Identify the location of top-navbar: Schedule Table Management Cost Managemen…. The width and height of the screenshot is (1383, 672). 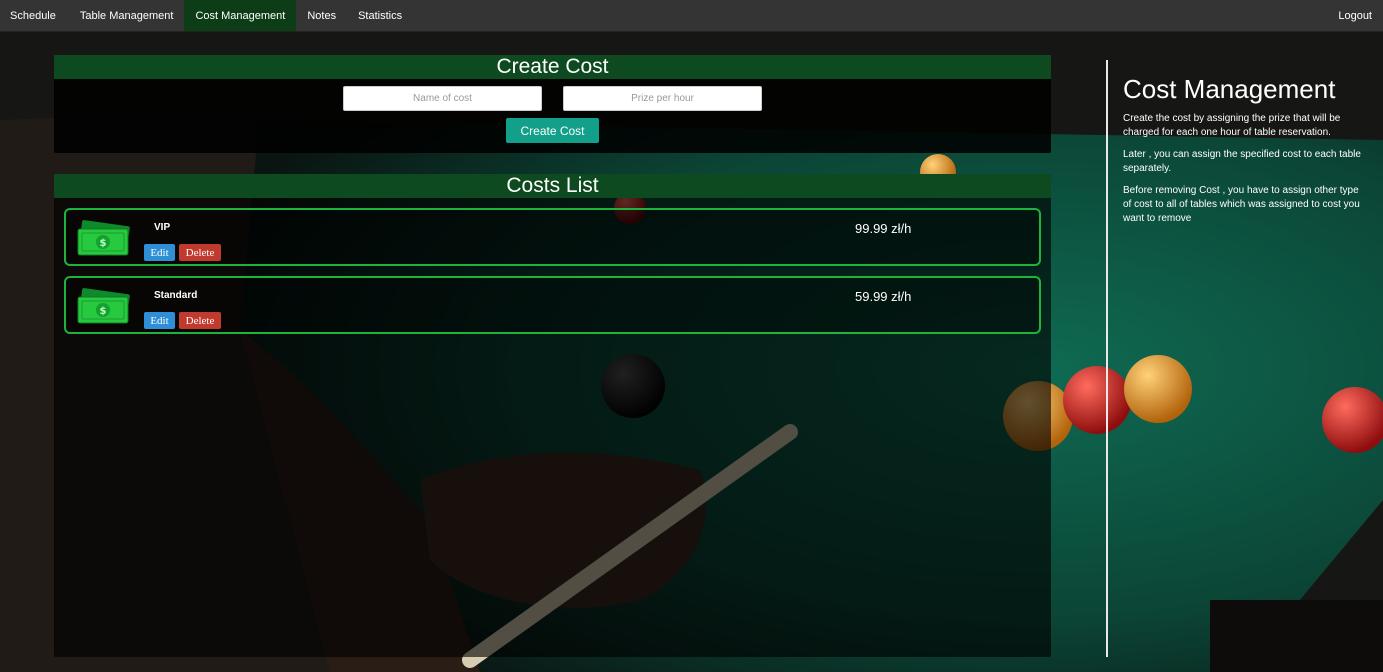
(691, 16).